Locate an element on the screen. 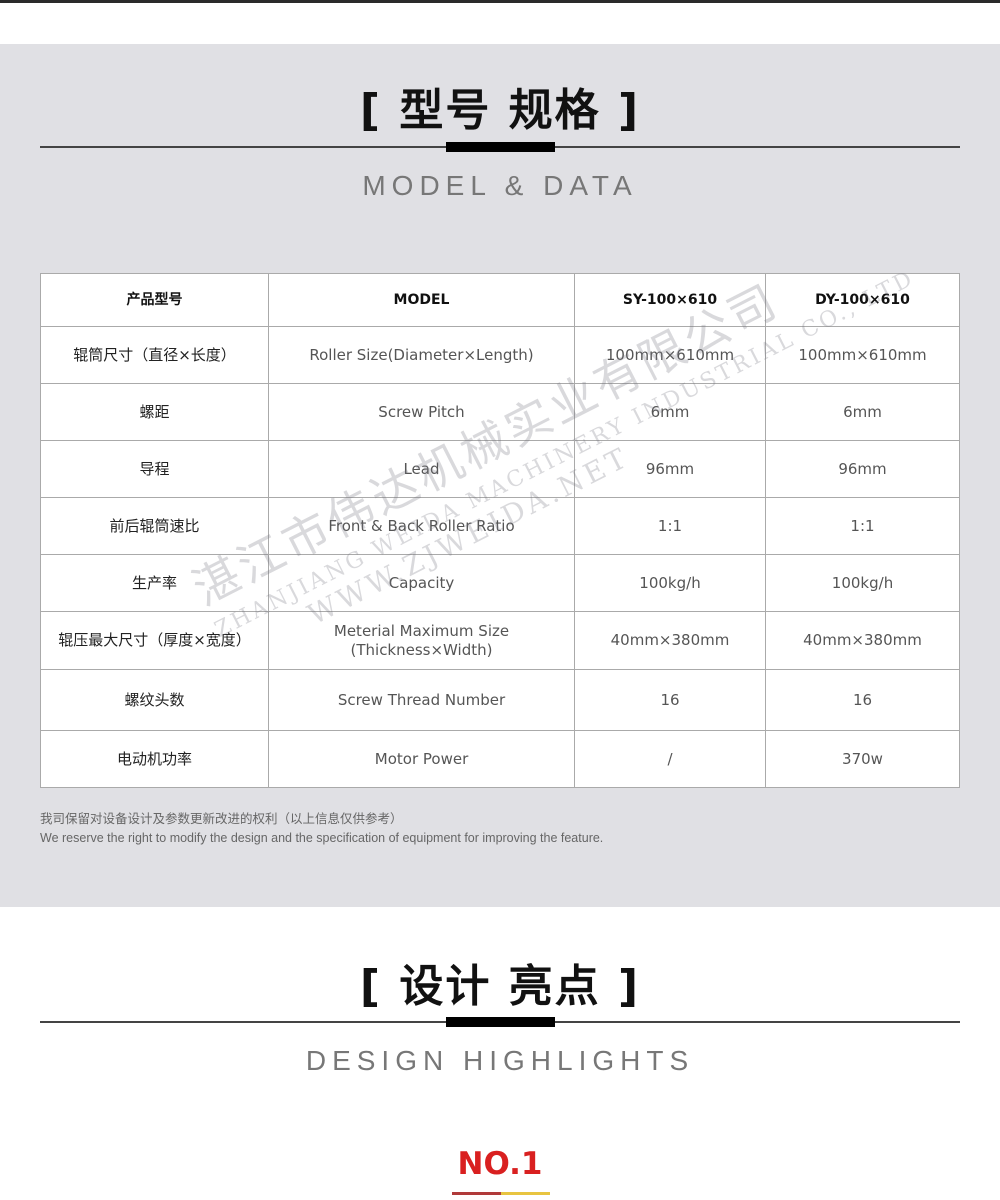 This screenshot has width=1000, height=1200. table-cell: / is located at coordinates (670, 759).